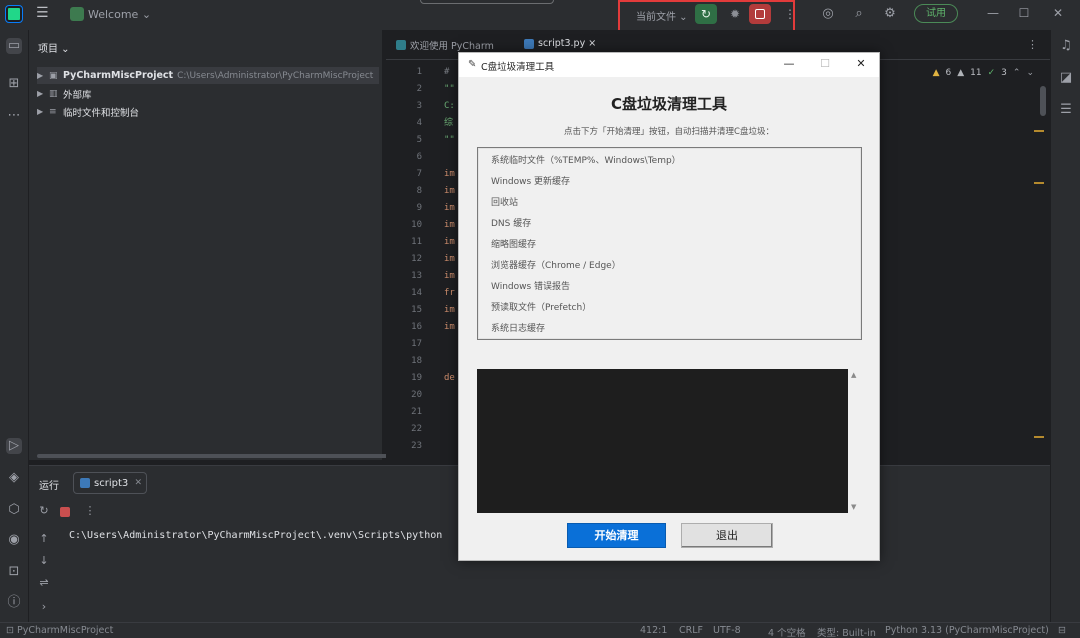 This screenshot has width=1080, height=638. What do you see at coordinates (855, 441) in the screenshot?
I see `log-scrollbar: ▲ ▼` at bounding box center [855, 441].